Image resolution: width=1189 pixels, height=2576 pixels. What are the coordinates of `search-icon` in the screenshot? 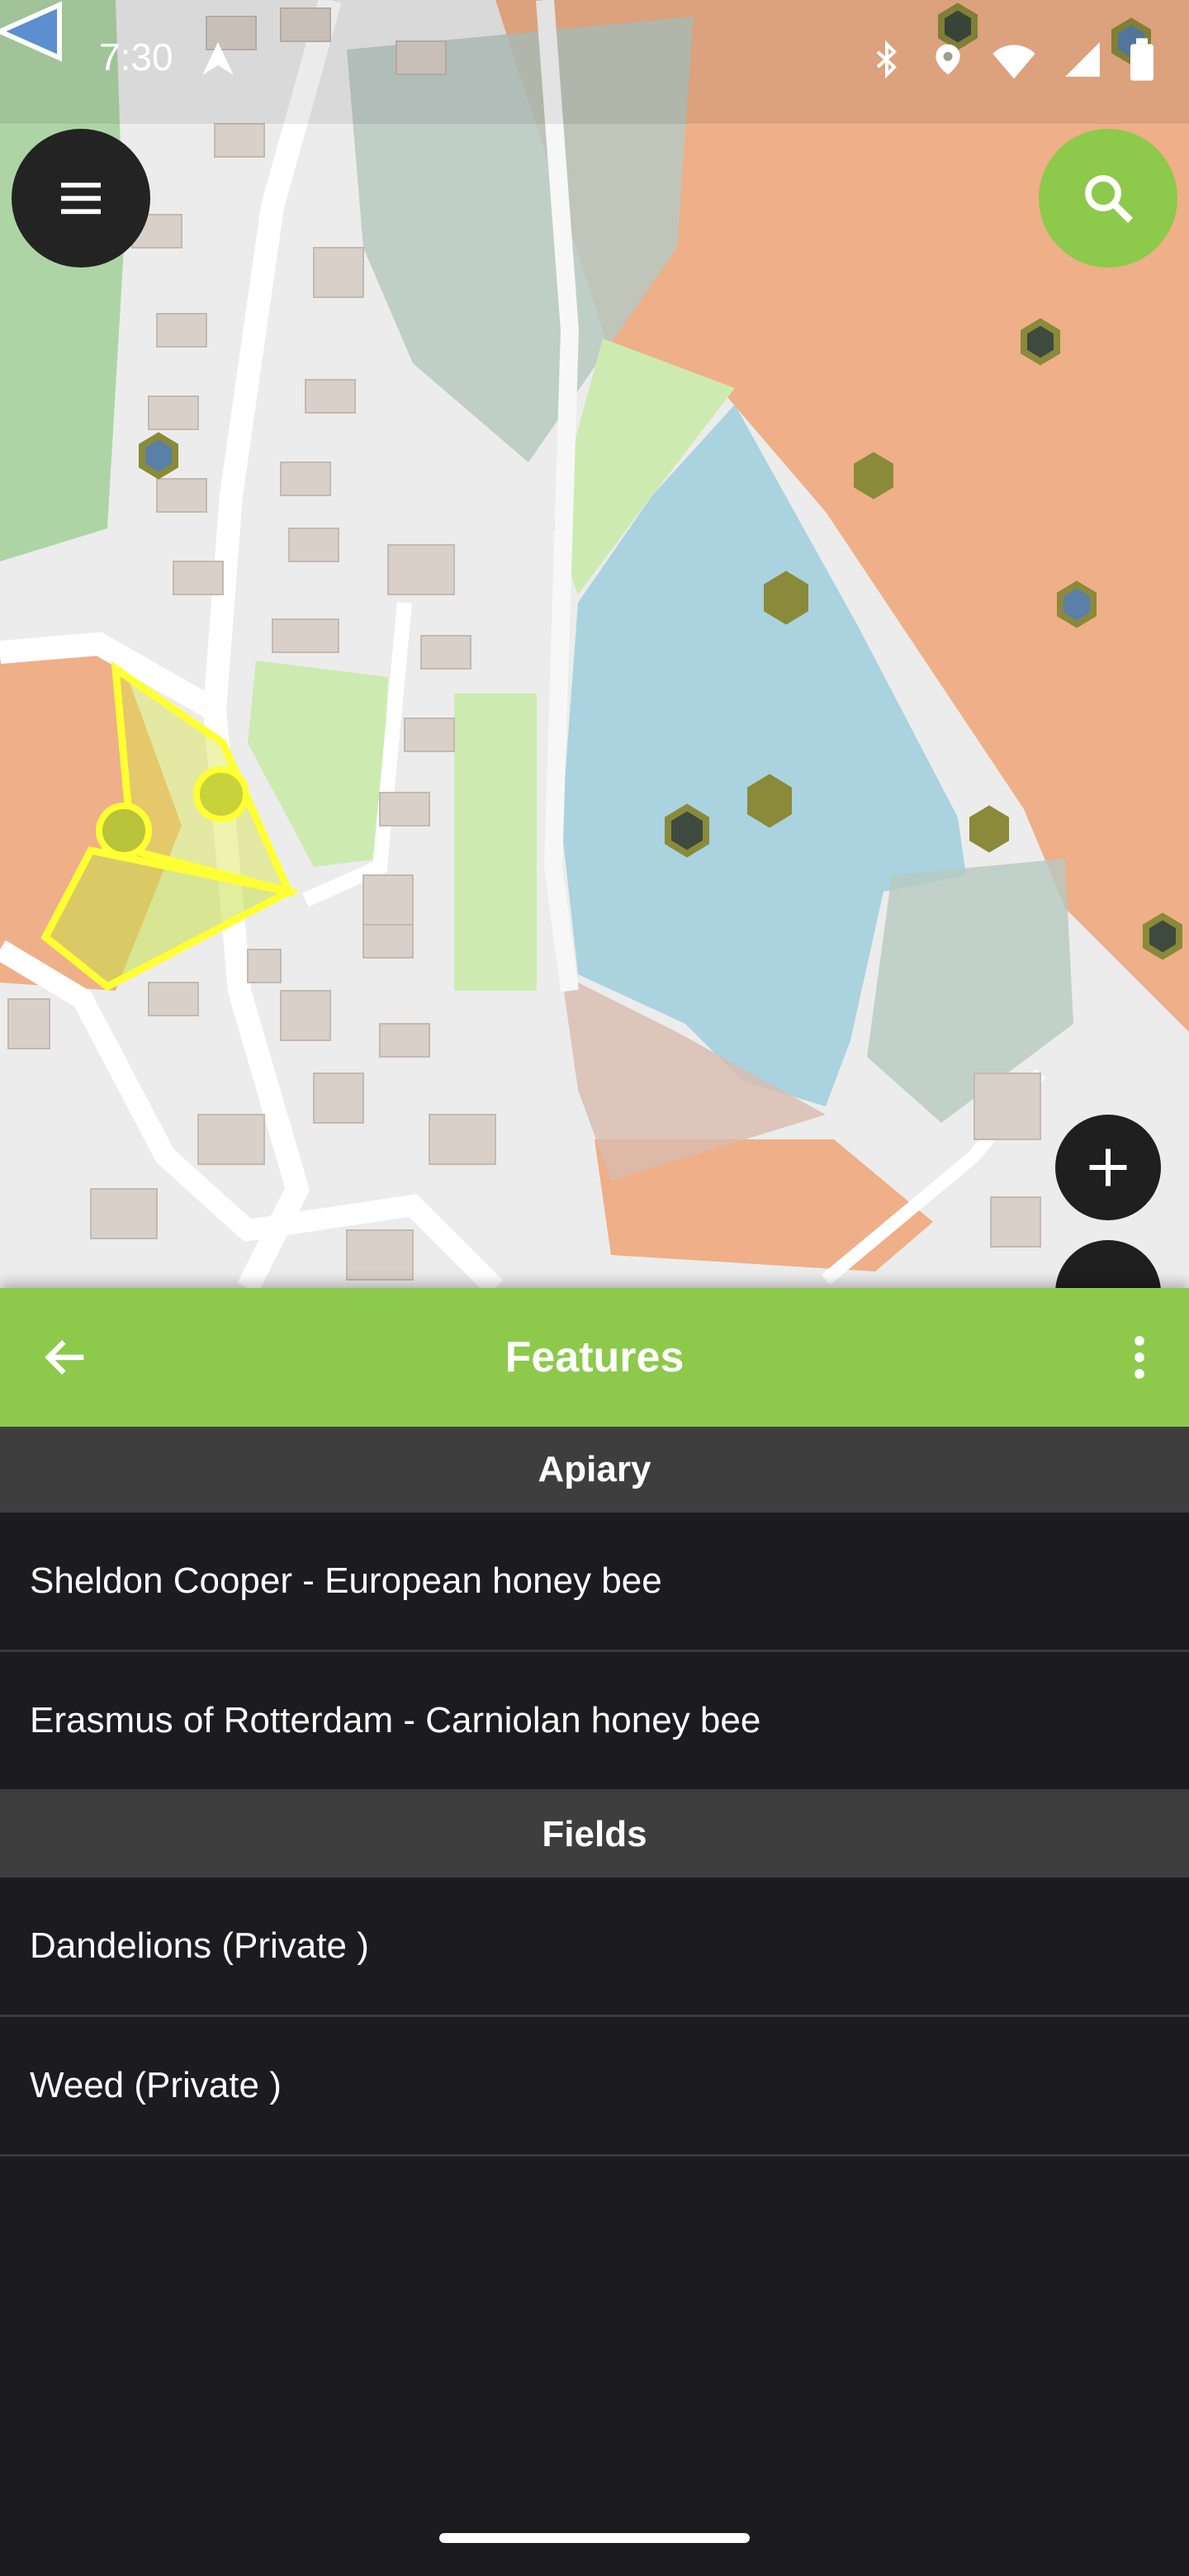 It's located at (1109, 199).